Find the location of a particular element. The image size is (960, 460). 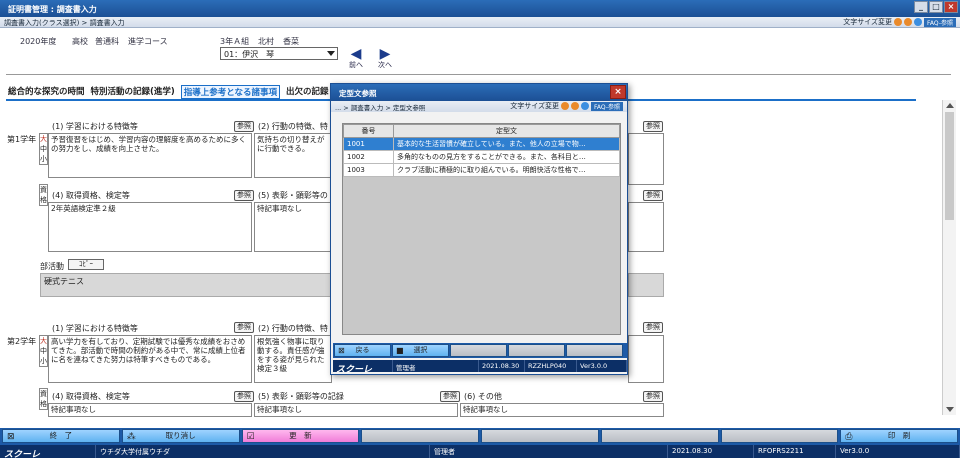

y2-section1-title: (1) 学習における特徴等 is located at coordinates (95, 328).